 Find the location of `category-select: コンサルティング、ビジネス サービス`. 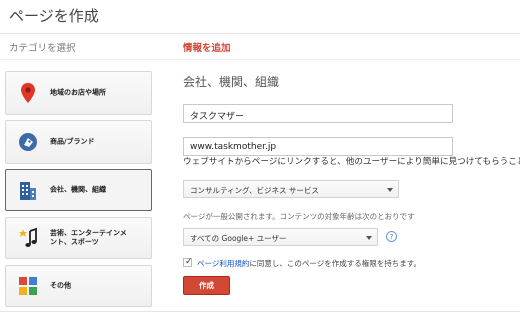

category-select: コンサルティング、ビジネス サービス is located at coordinates (291, 189).